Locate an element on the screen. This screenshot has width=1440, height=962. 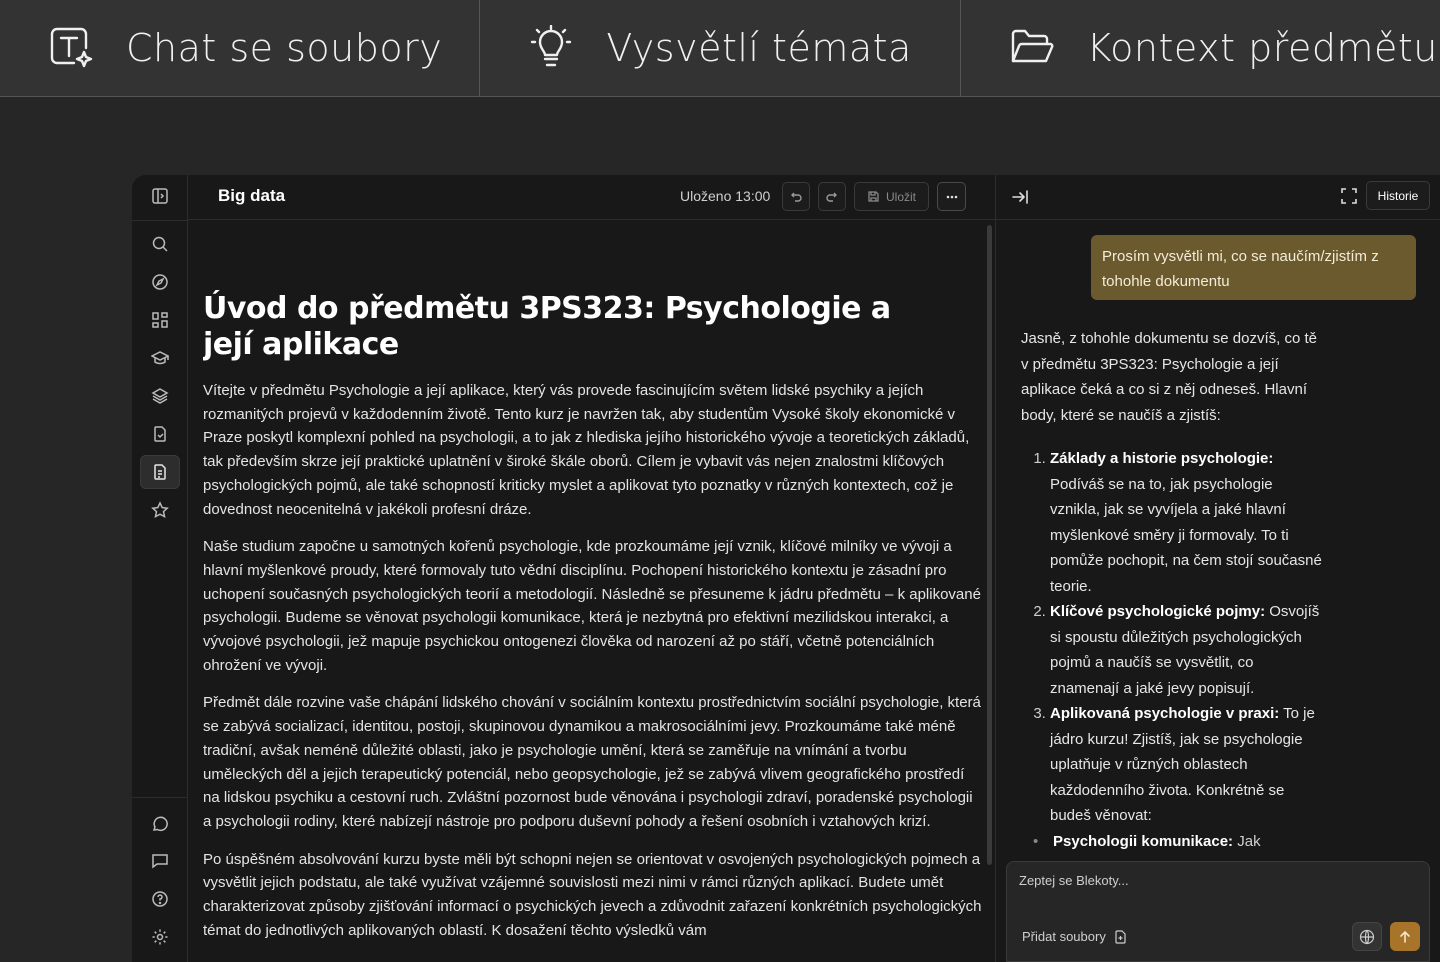
feature-chat-with-files: Chat se soubory is located at coordinates (240, 48).